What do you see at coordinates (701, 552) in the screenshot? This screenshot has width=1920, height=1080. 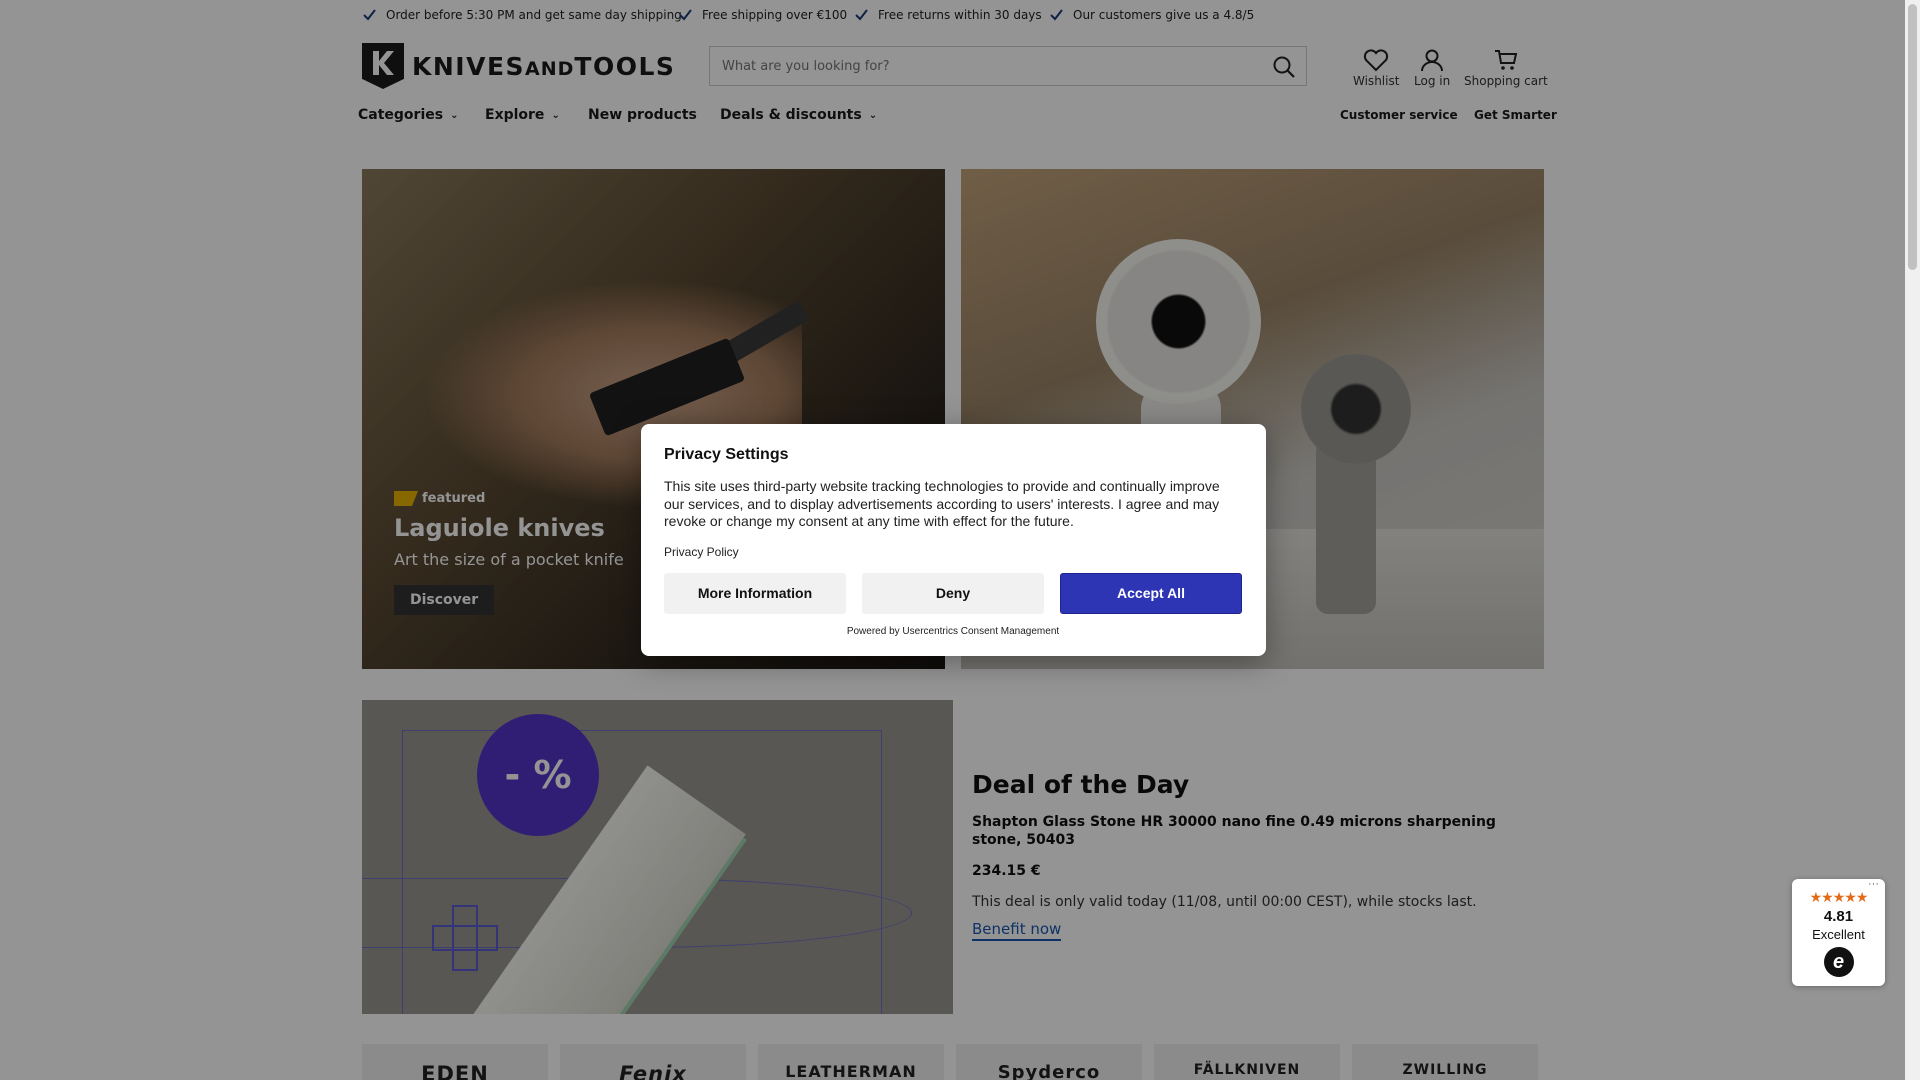 I see `privacy-policy-link: Privacy Policy` at bounding box center [701, 552].